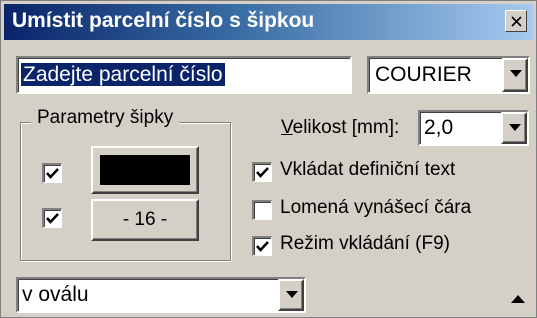 This screenshot has width=537, height=318. What do you see at coordinates (105, 118) in the screenshot?
I see `arrow-parameters-legend: Parametry šipky` at bounding box center [105, 118].